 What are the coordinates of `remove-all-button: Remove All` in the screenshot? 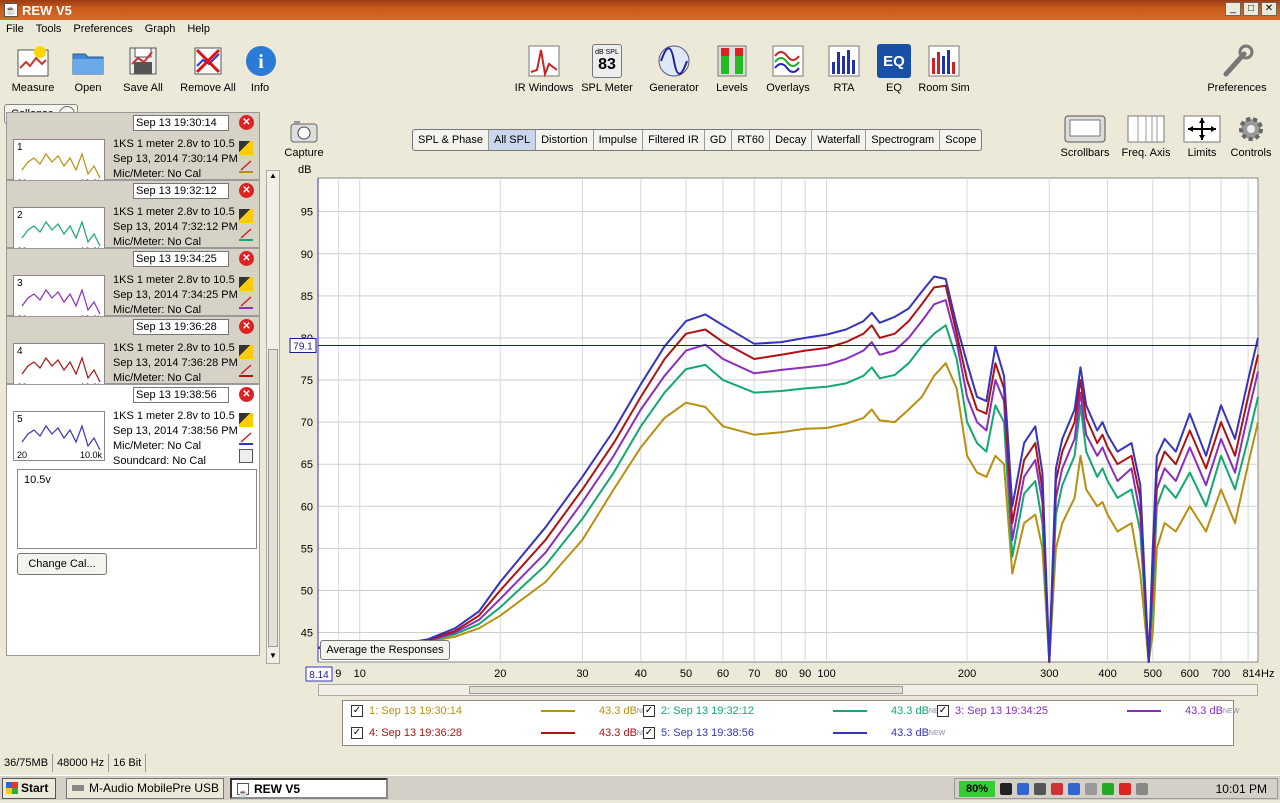 It's located at (208, 69).